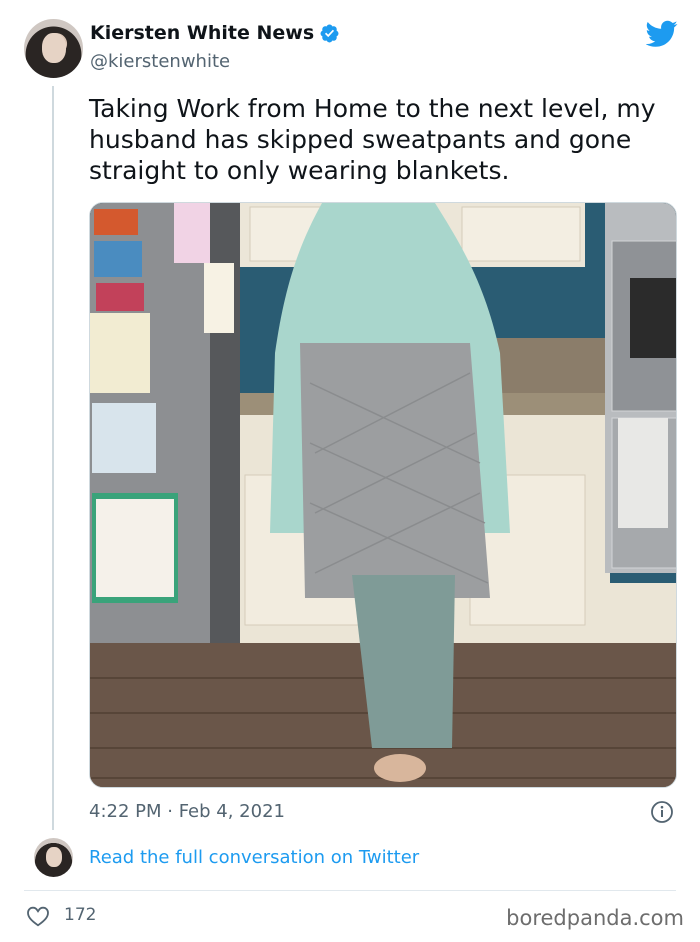  I want to click on tweet-timestamp: 4:22 PM · Feb 4, 2021, so click(187, 811).